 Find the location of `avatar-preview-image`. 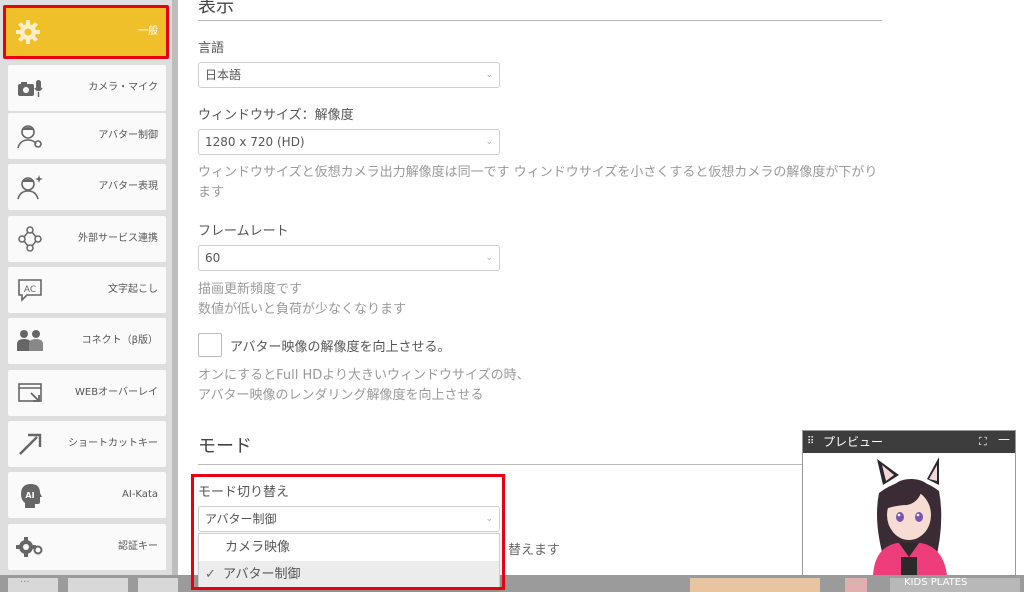

avatar-preview-image is located at coordinates (910, 516).